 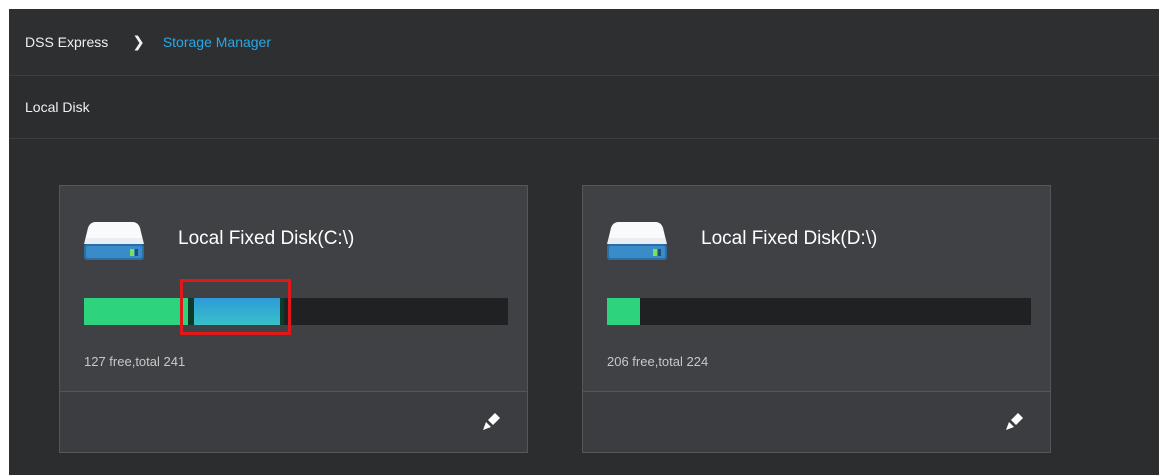 I want to click on disk-free-text: 127 free,total 241, so click(x=135, y=361).